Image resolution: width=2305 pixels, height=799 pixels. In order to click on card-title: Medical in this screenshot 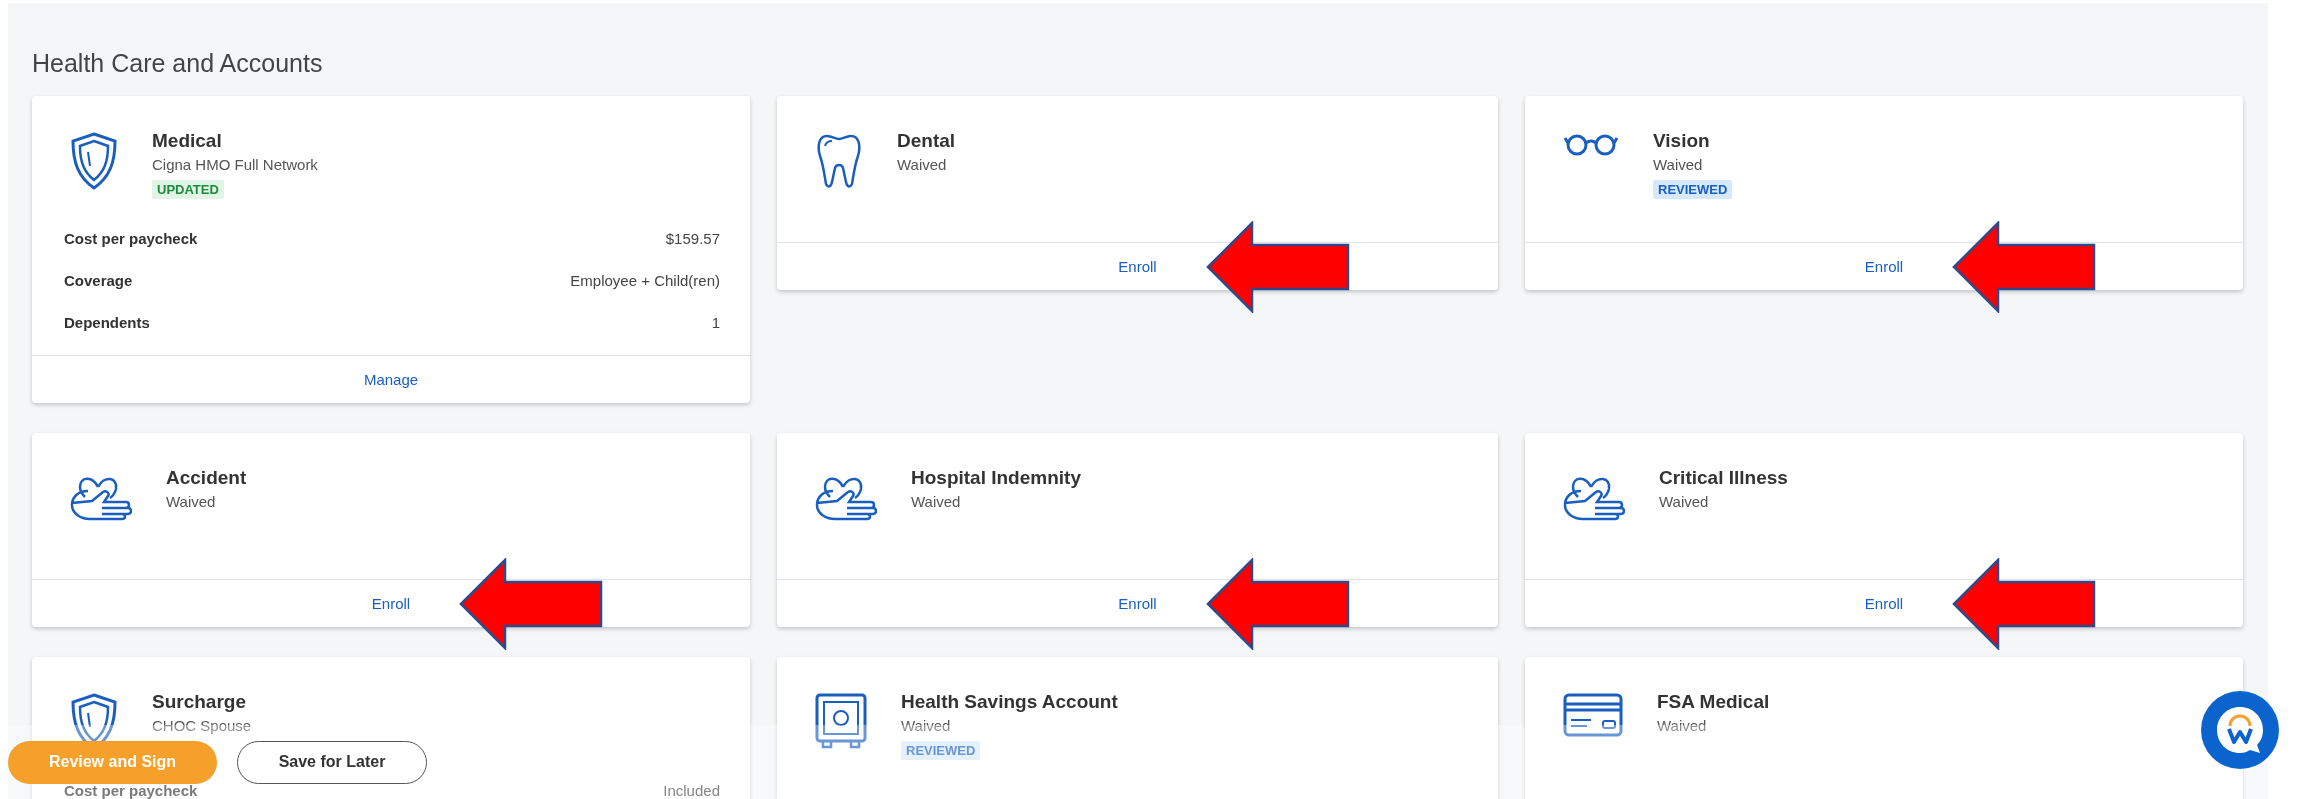, I will do `click(187, 141)`.